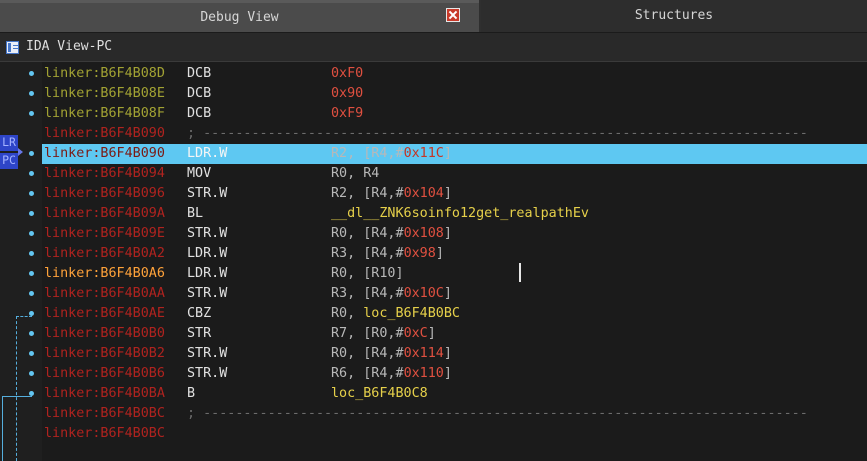 The height and width of the screenshot is (461, 867). What do you see at coordinates (104, 133) in the screenshot?
I see `line-address: linker:B6F4B090` at bounding box center [104, 133].